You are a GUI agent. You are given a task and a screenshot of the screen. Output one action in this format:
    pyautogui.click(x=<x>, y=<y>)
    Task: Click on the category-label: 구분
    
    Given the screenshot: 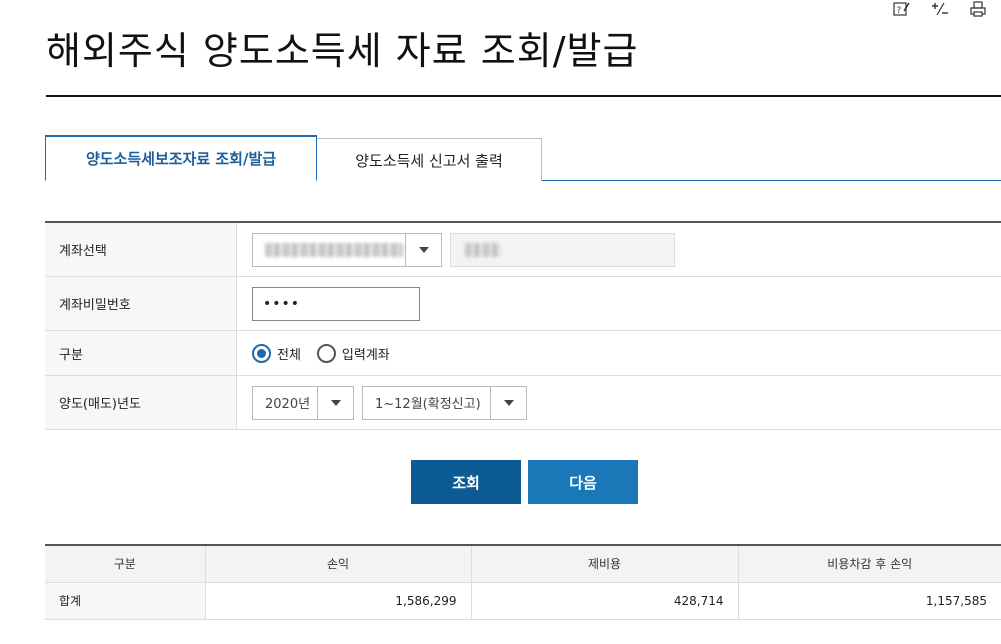 What is the action you would take?
    pyautogui.click(x=141, y=353)
    